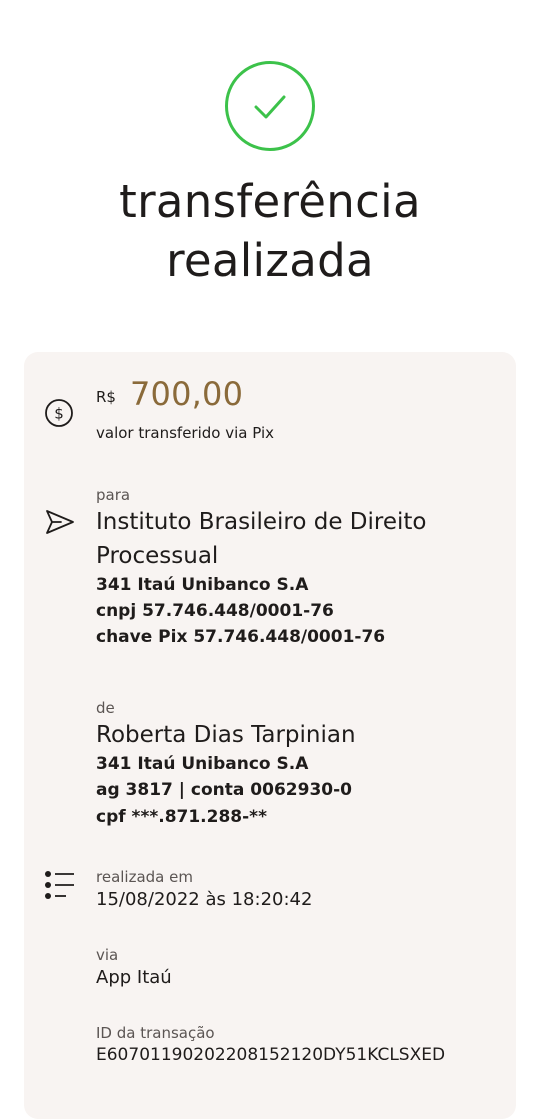 The image size is (540, 1119). Describe the element at coordinates (187, 394) in the screenshot. I see `amount-value: 700,00` at that location.